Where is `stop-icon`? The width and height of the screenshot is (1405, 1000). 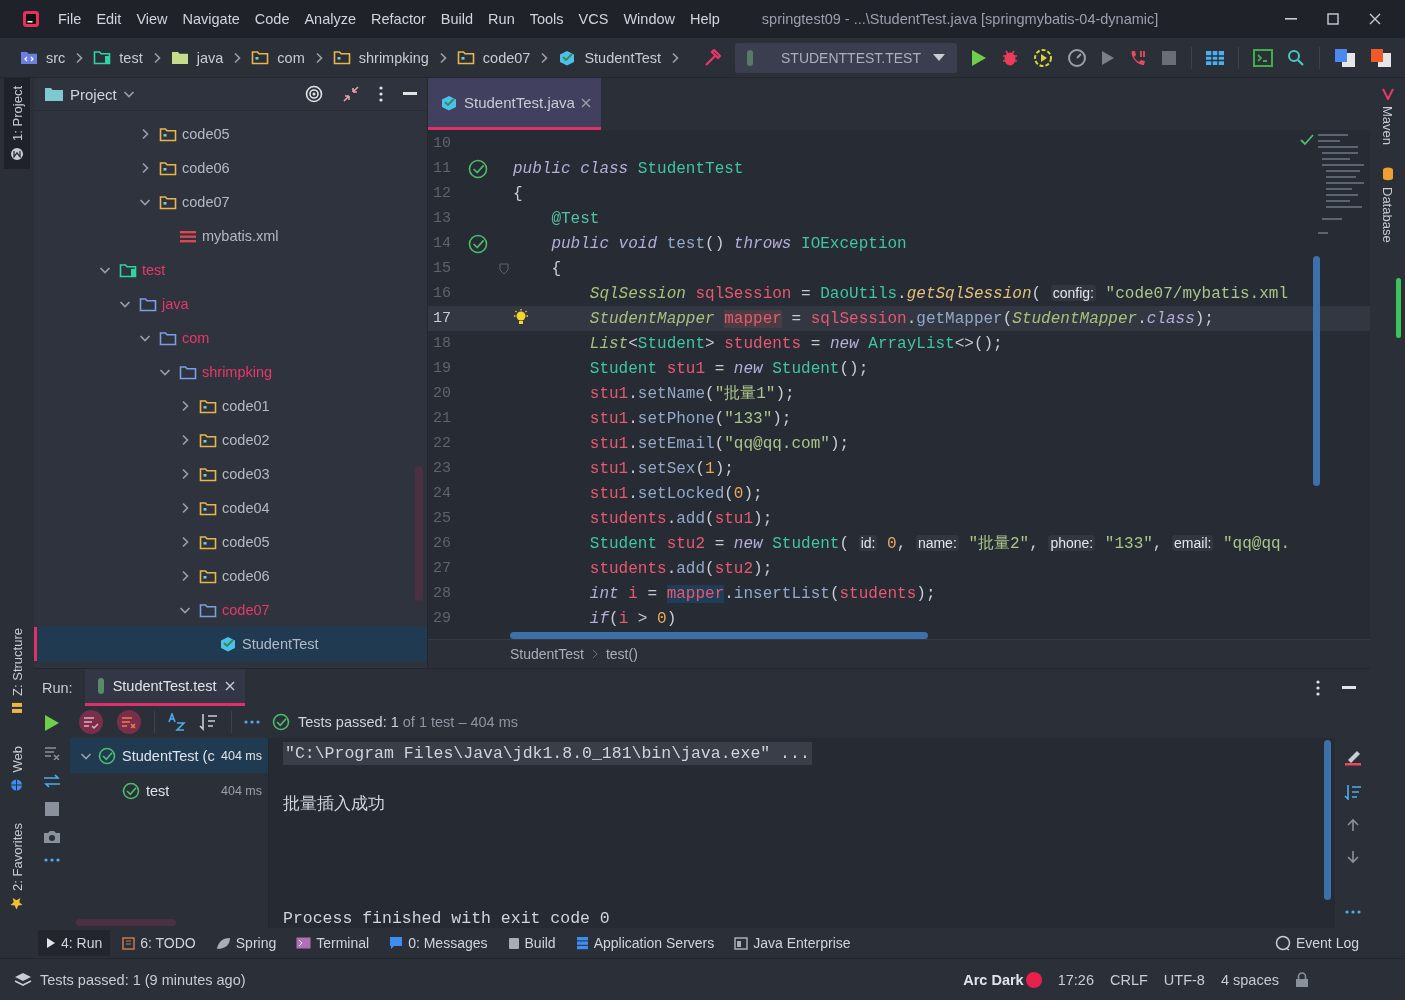
stop-icon is located at coordinates (1169, 57).